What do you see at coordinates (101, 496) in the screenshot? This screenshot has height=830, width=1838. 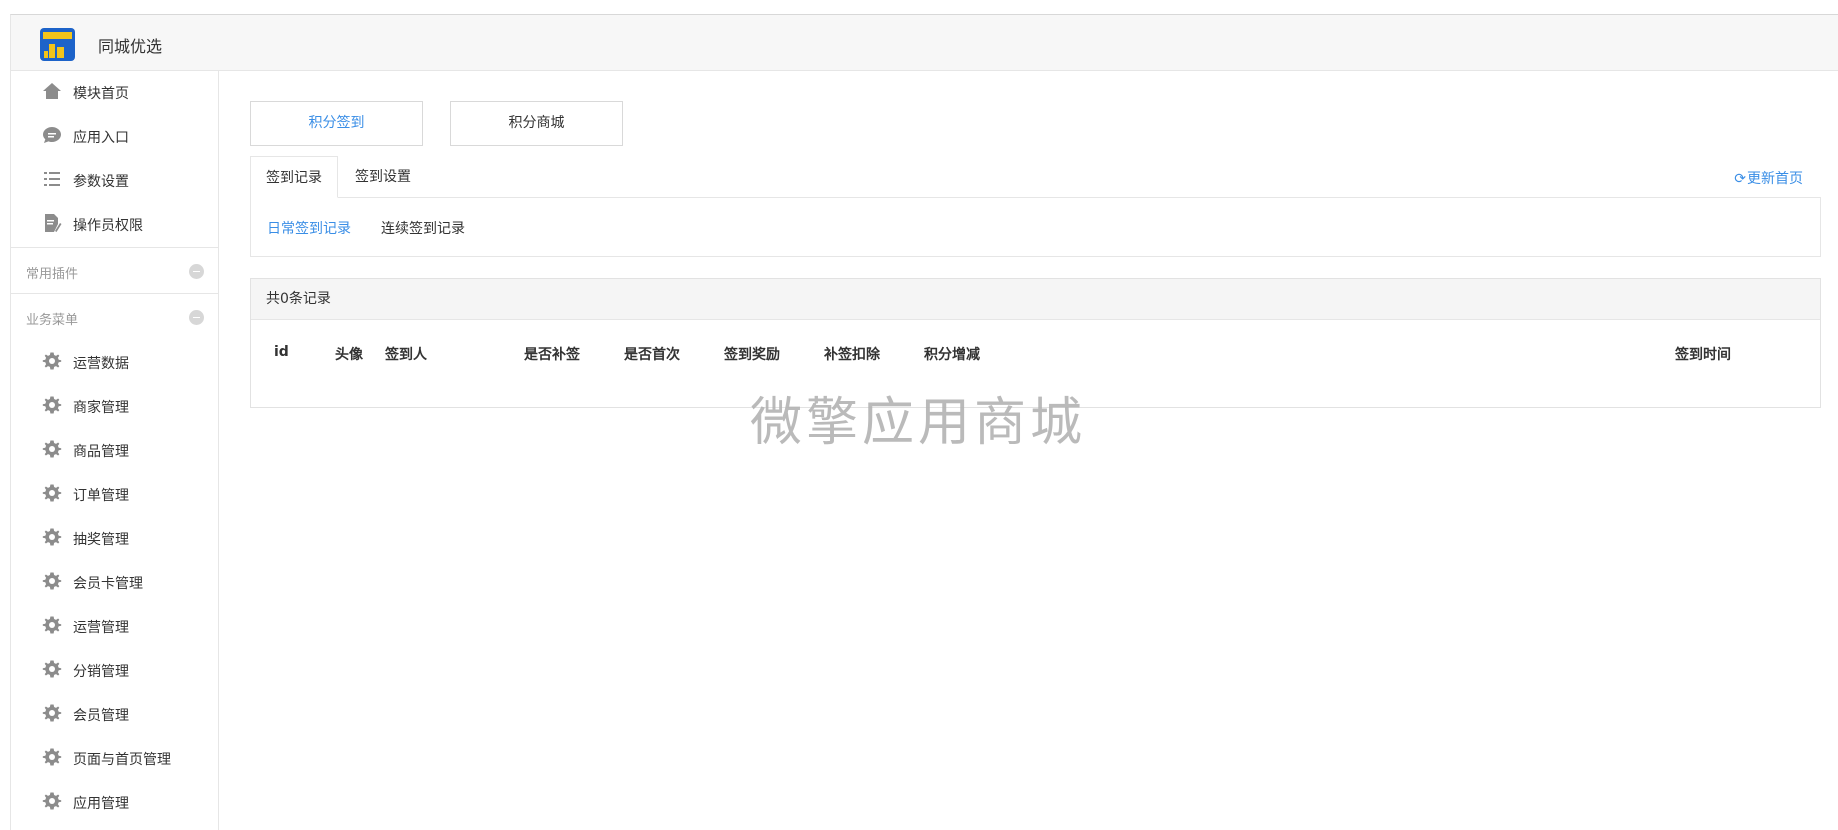 I see `sidebar-item-label: 订单管理` at bounding box center [101, 496].